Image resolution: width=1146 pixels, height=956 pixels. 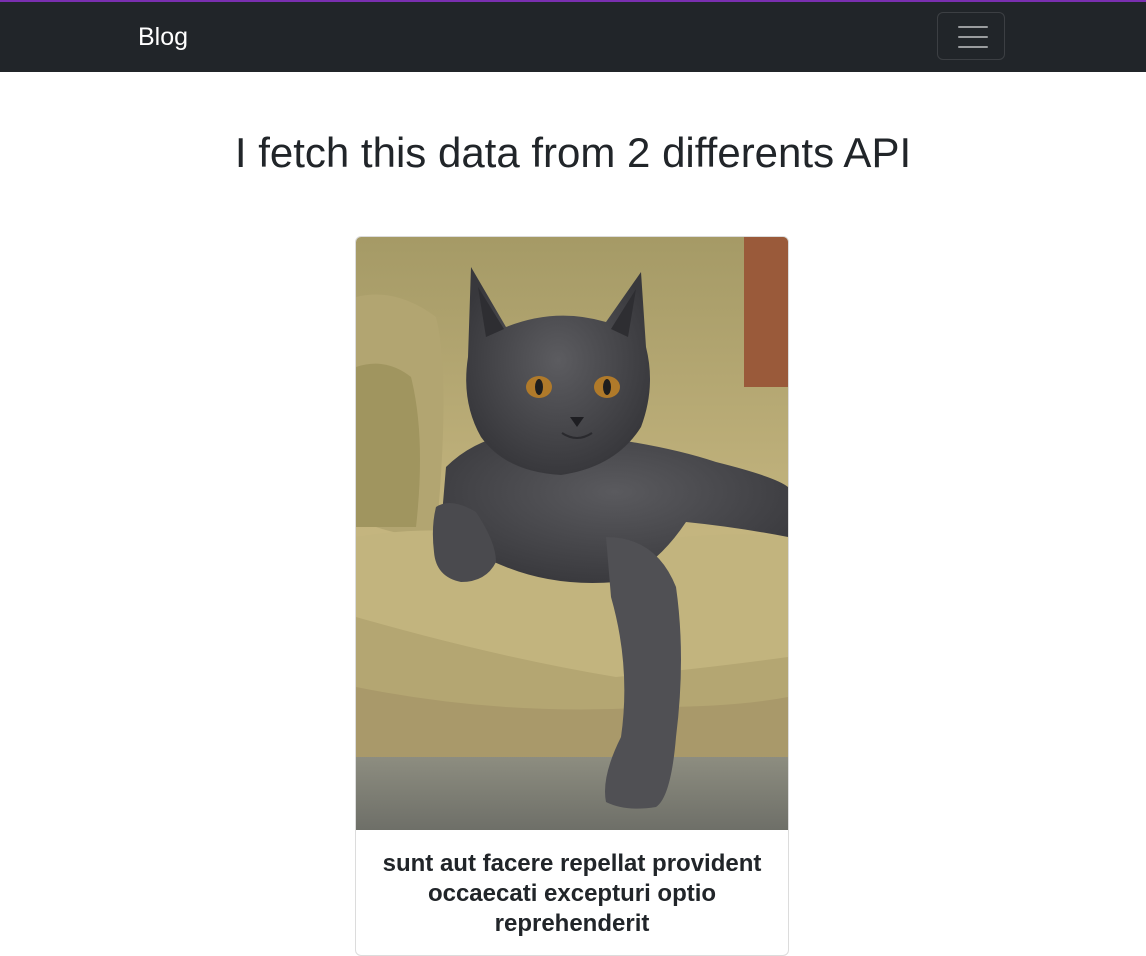 What do you see at coordinates (163, 37) in the screenshot?
I see `navbar-brand: Blog` at bounding box center [163, 37].